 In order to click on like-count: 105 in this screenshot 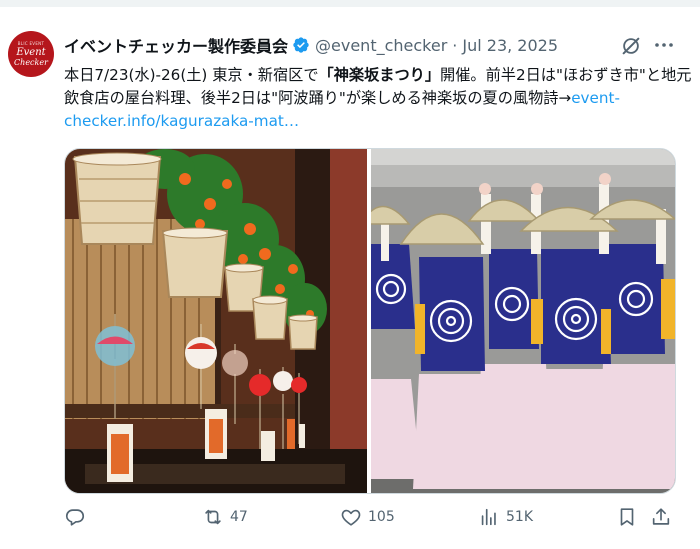, I will do `click(381, 517)`.